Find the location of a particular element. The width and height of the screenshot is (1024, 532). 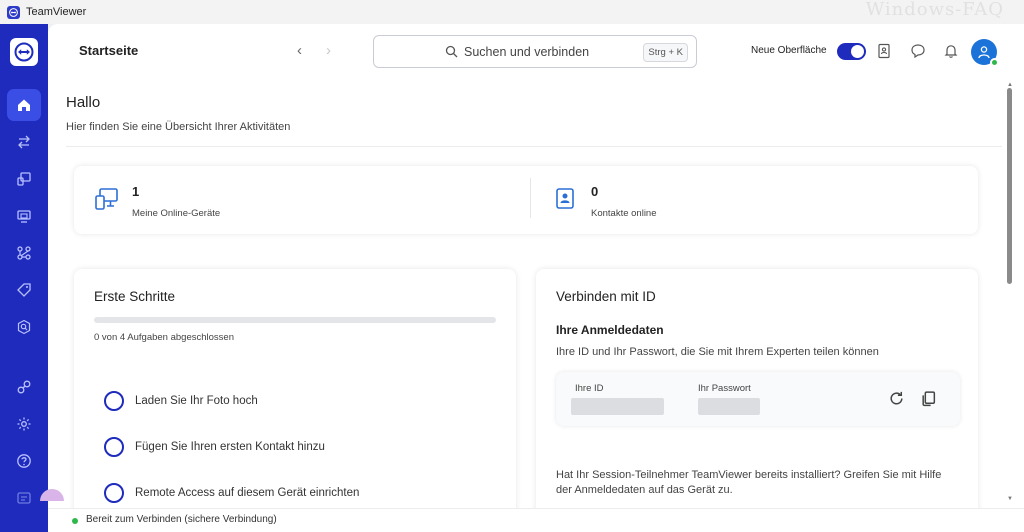

left-navigation-rail is located at coordinates (24, 278).